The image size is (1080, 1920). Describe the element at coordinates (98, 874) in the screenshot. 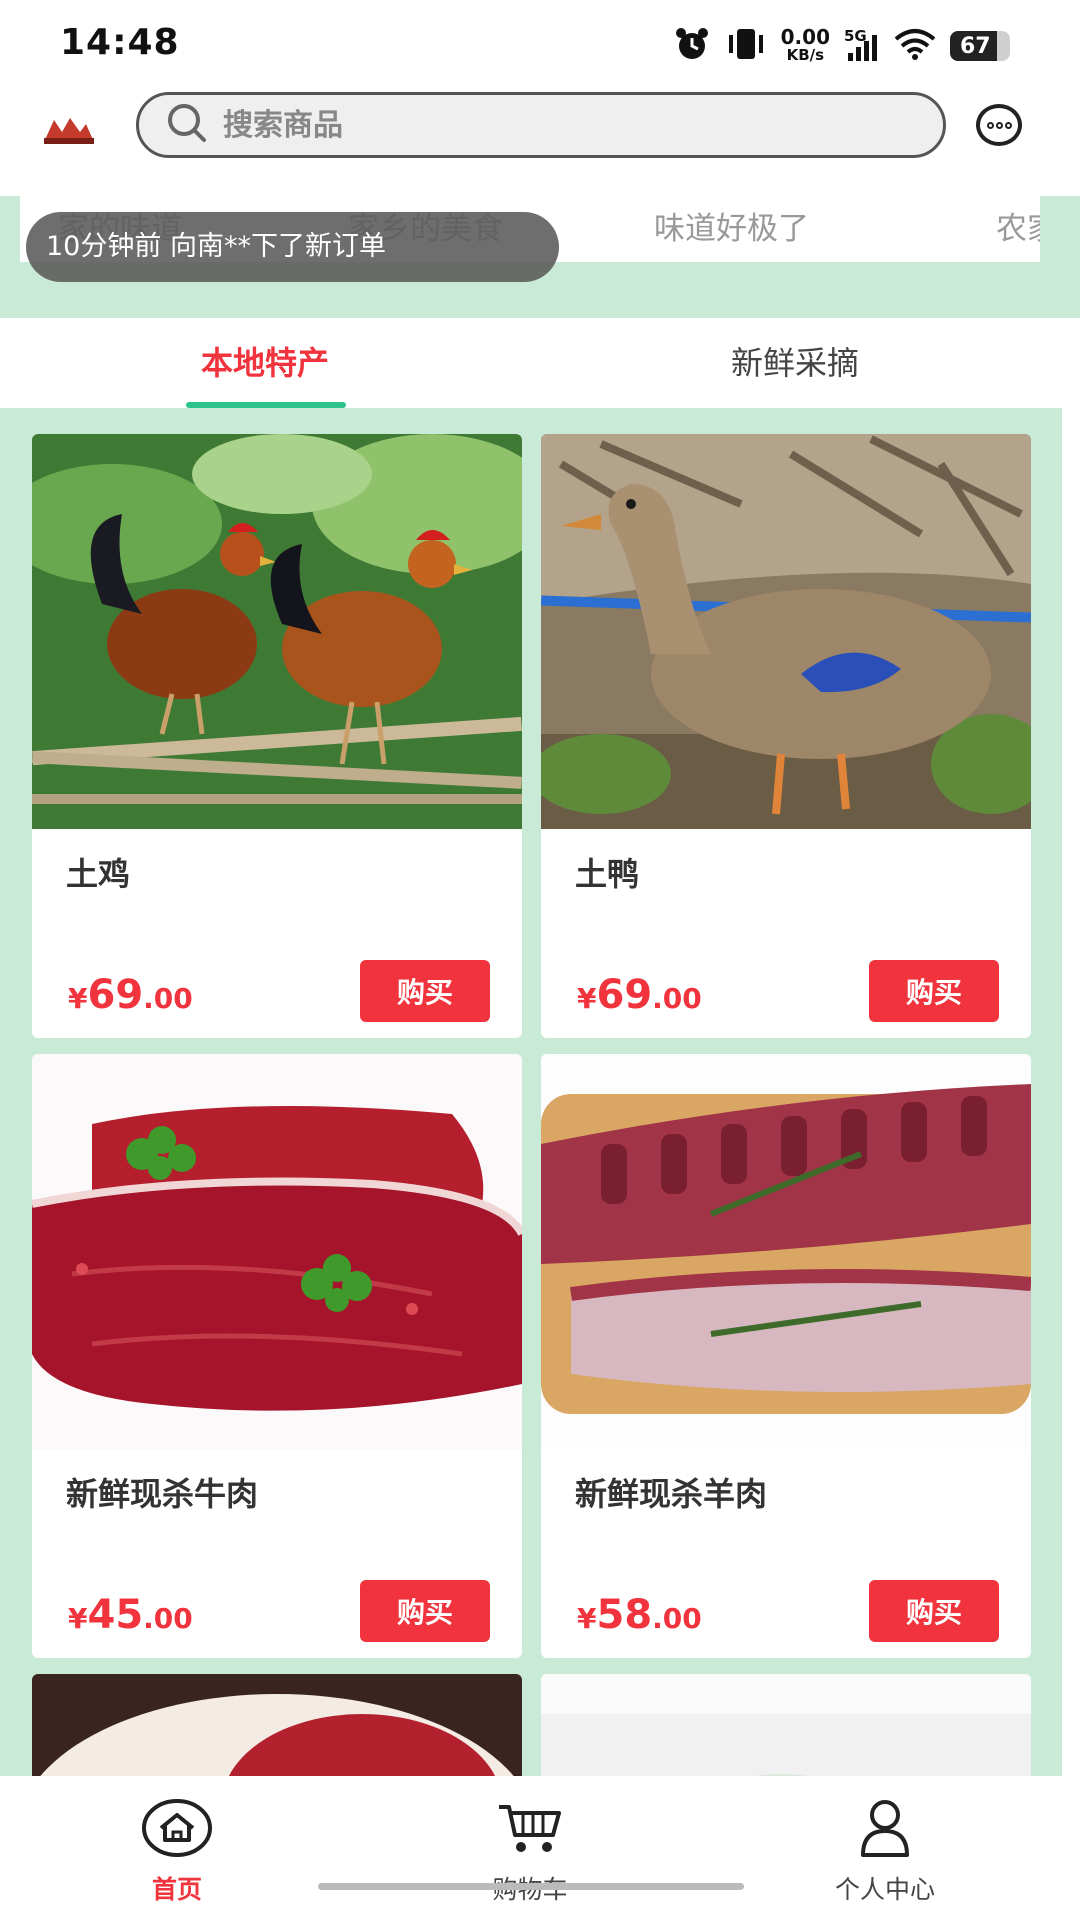

I see `product-name: 土鸡` at that location.